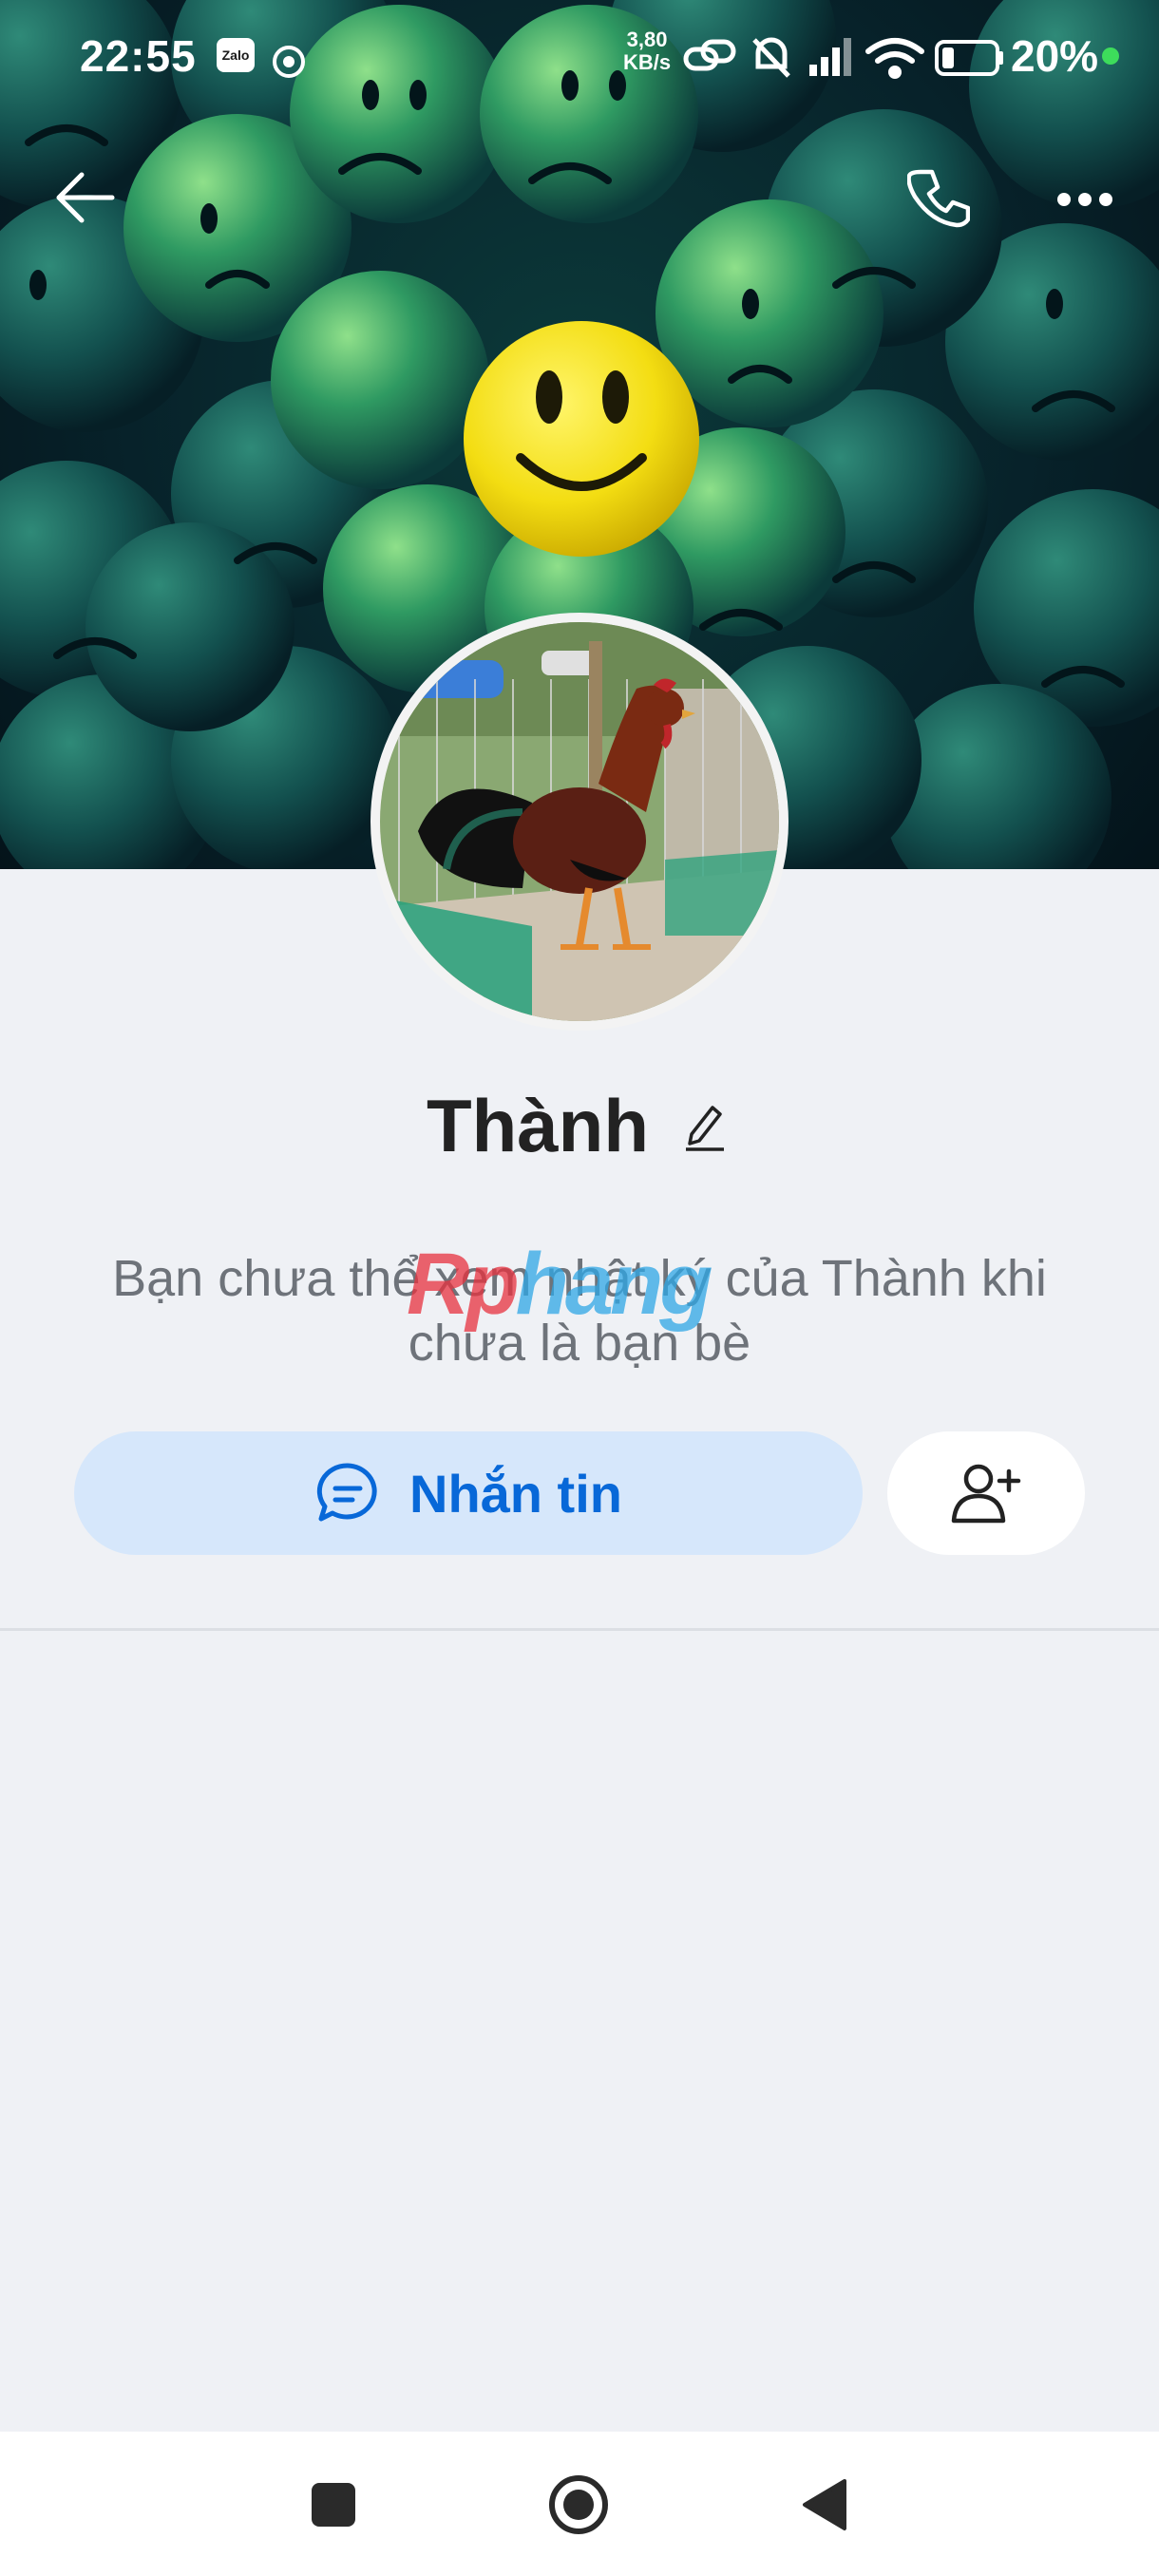 Image resolution: width=1159 pixels, height=2576 pixels. Describe the element at coordinates (579, 1629) in the screenshot. I see `section-divider` at that location.